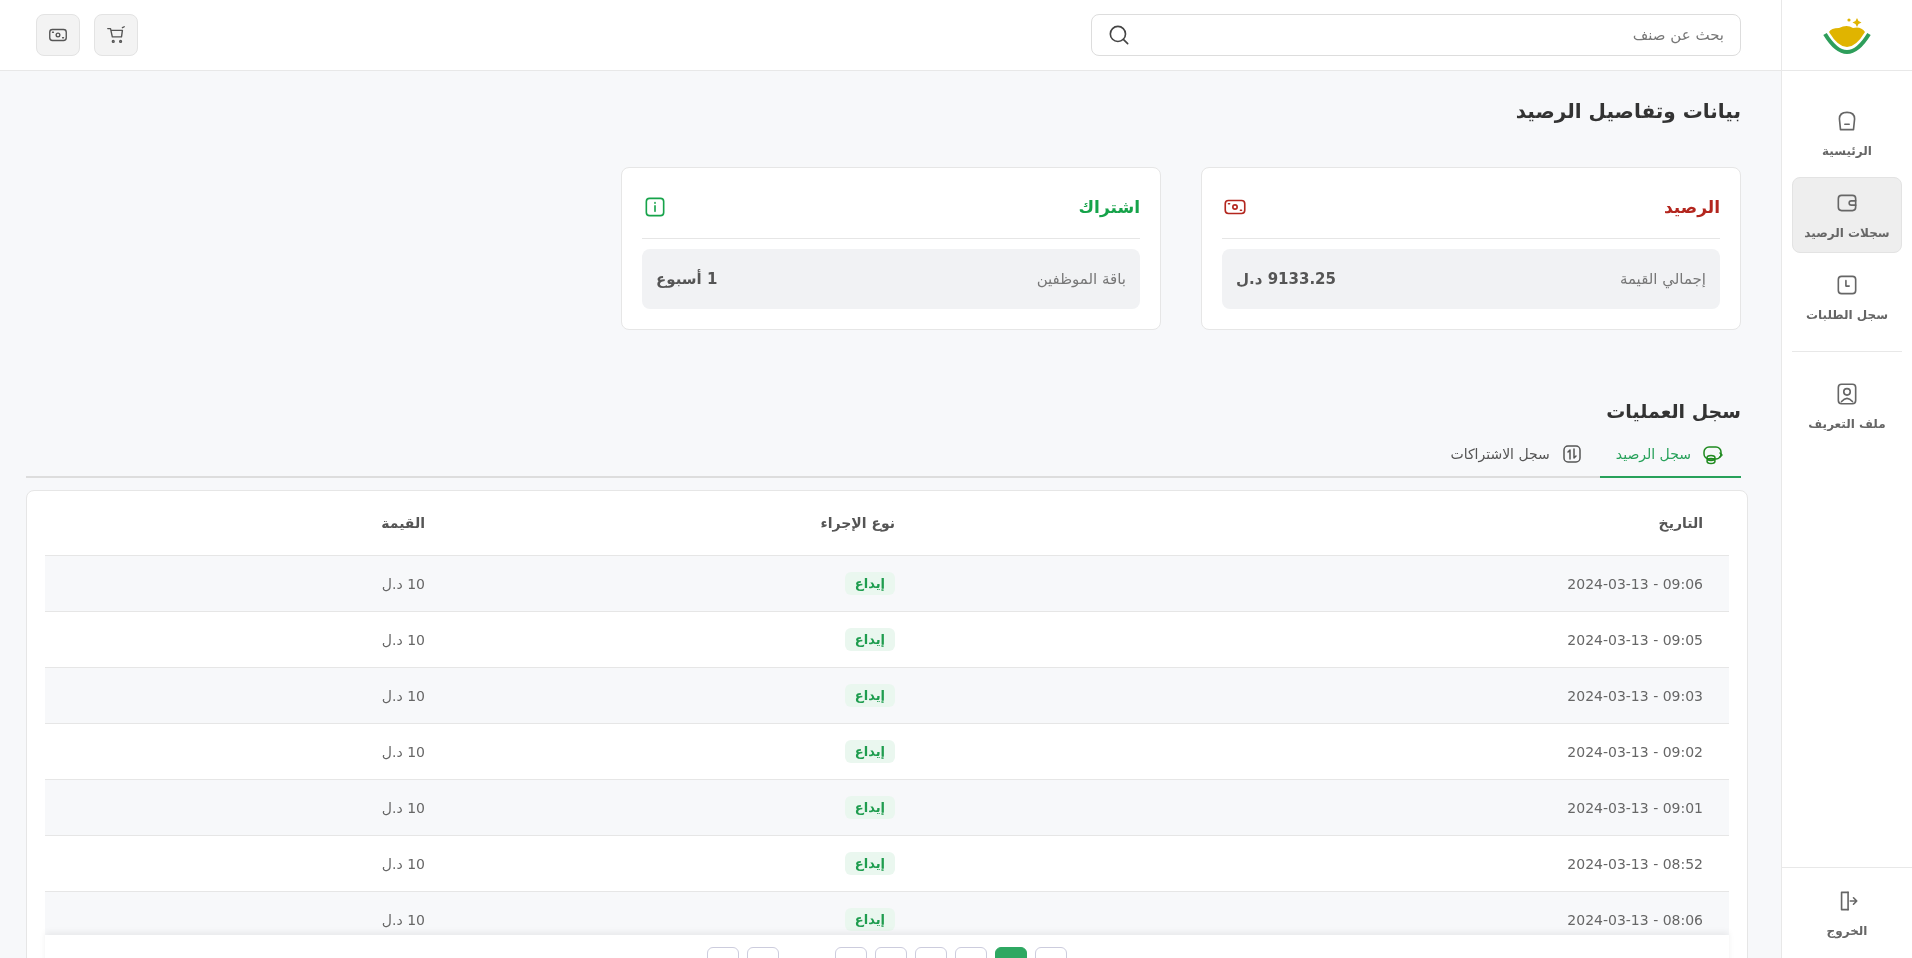 The height and width of the screenshot is (958, 1912). What do you see at coordinates (1673, 411) in the screenshot?
I see `section-title: سجل العمليات` at bounding box center [1673, 411].